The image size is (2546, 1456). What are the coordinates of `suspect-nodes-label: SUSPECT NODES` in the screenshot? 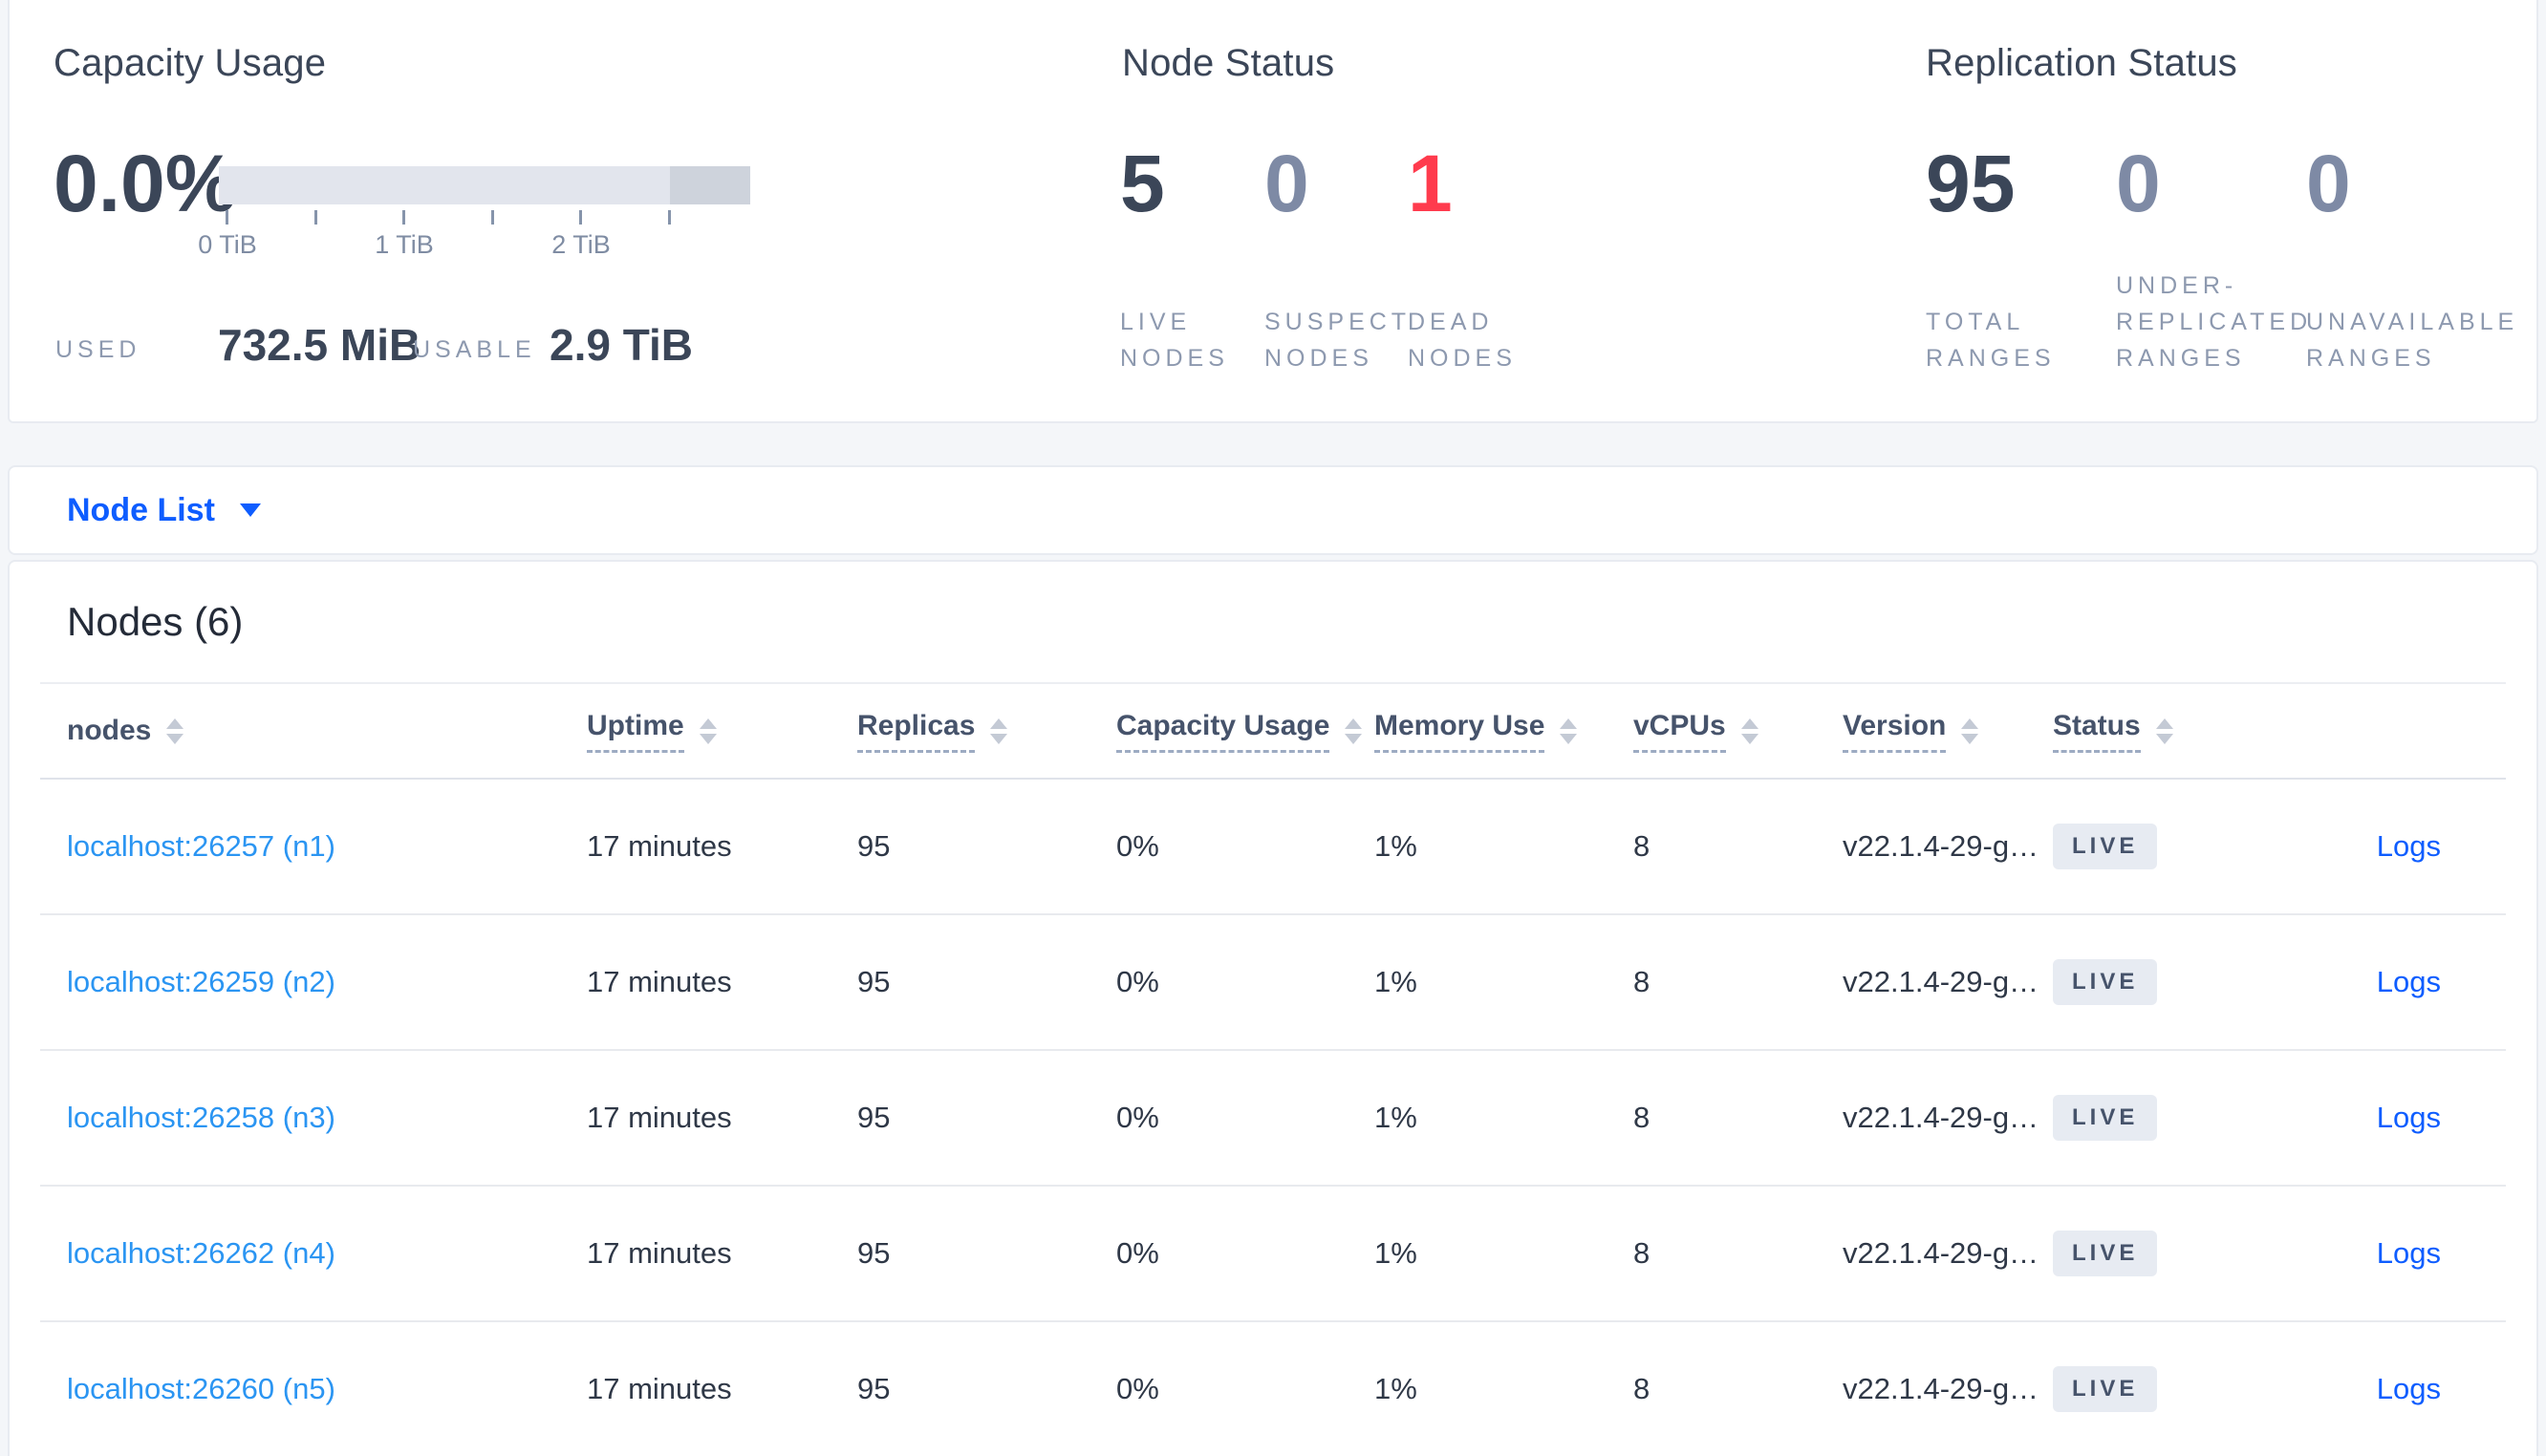 It's located at (1338, 340).